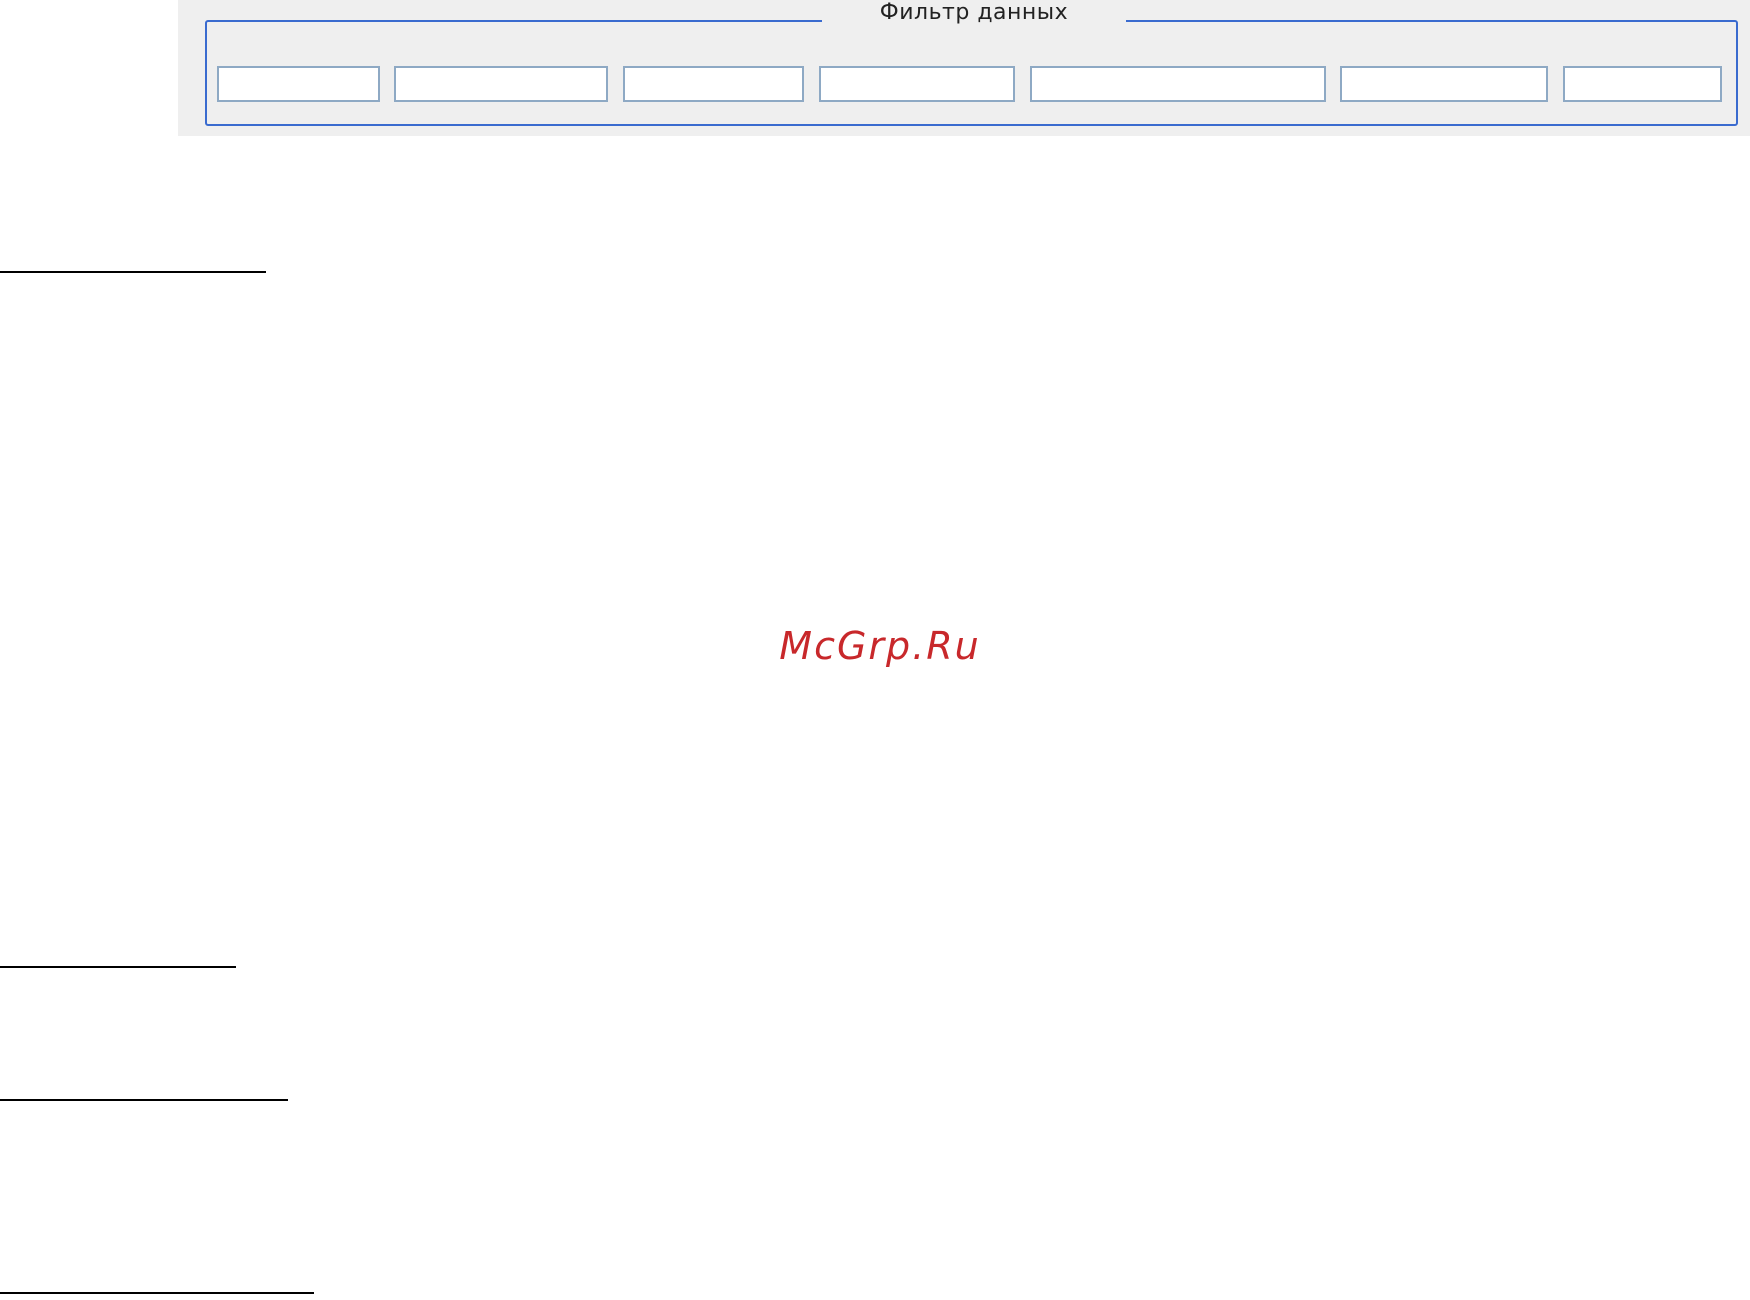 Image resolution: width=1750 pixels, height=1300 pixels. Describe the element at coordinates (974, 13) in the screenshot. I see `filter-legend: Фильтр данных` at that location.